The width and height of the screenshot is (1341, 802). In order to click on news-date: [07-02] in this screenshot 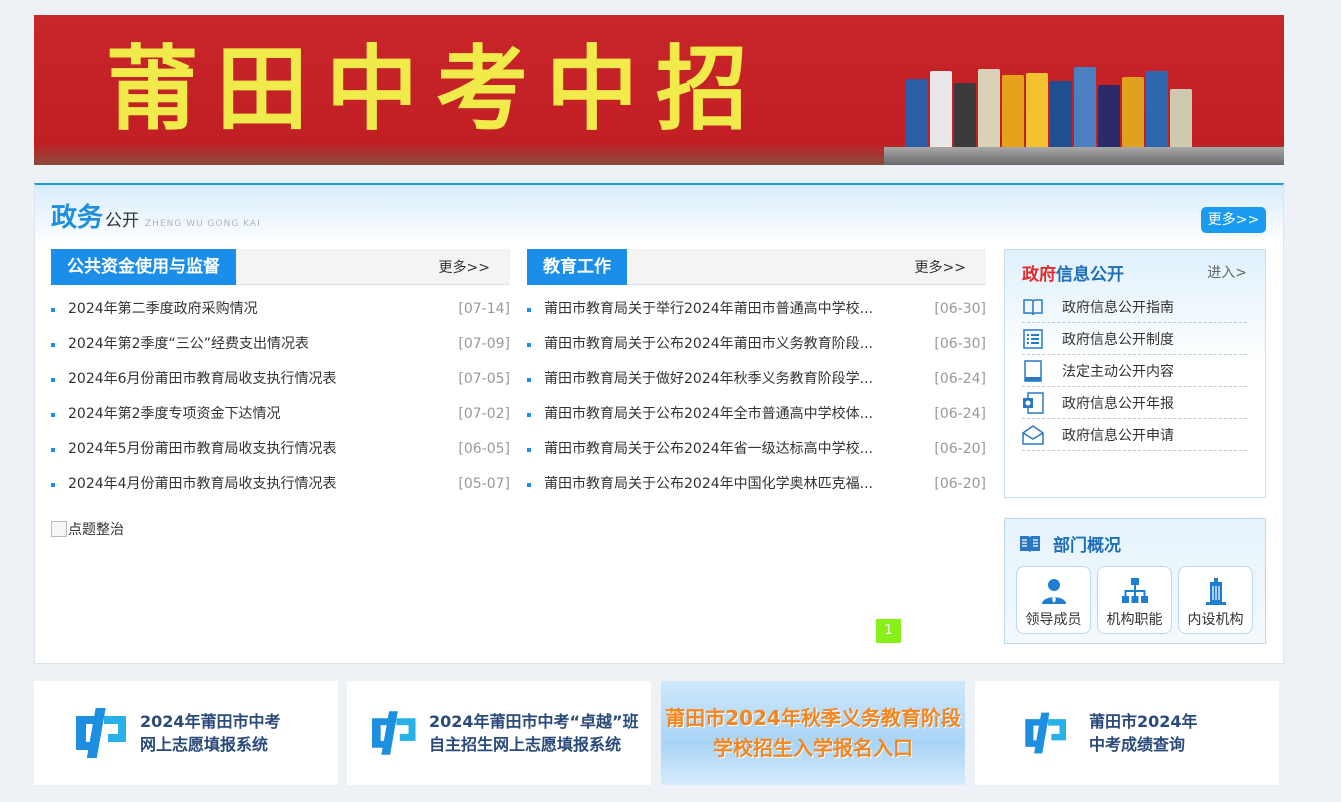, I will do `click(484, 414)`.